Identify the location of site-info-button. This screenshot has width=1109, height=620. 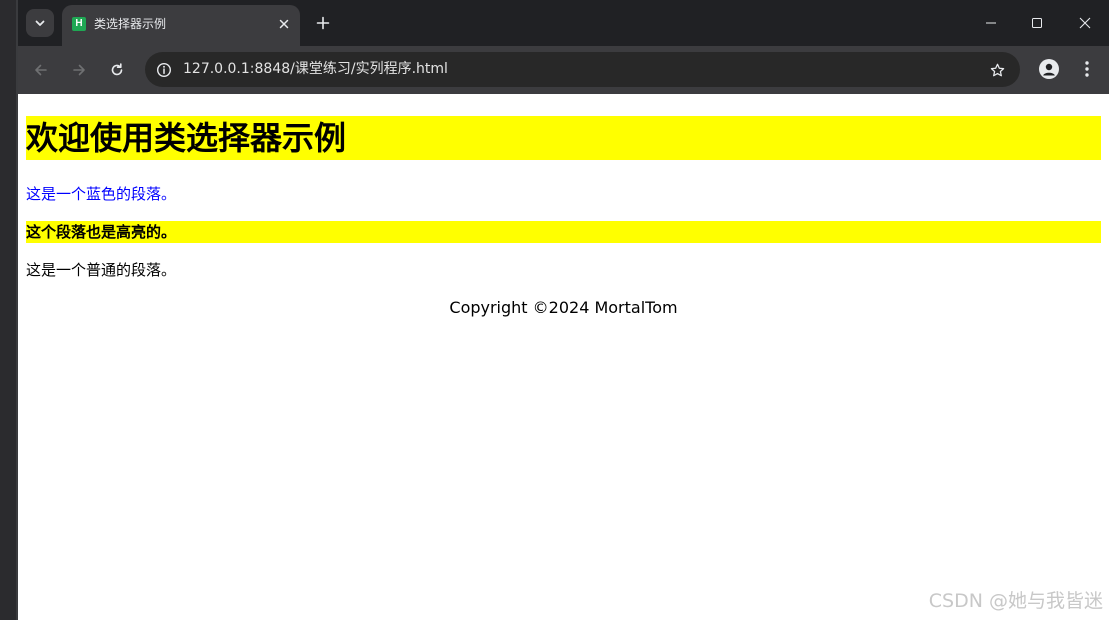
(164, 70).